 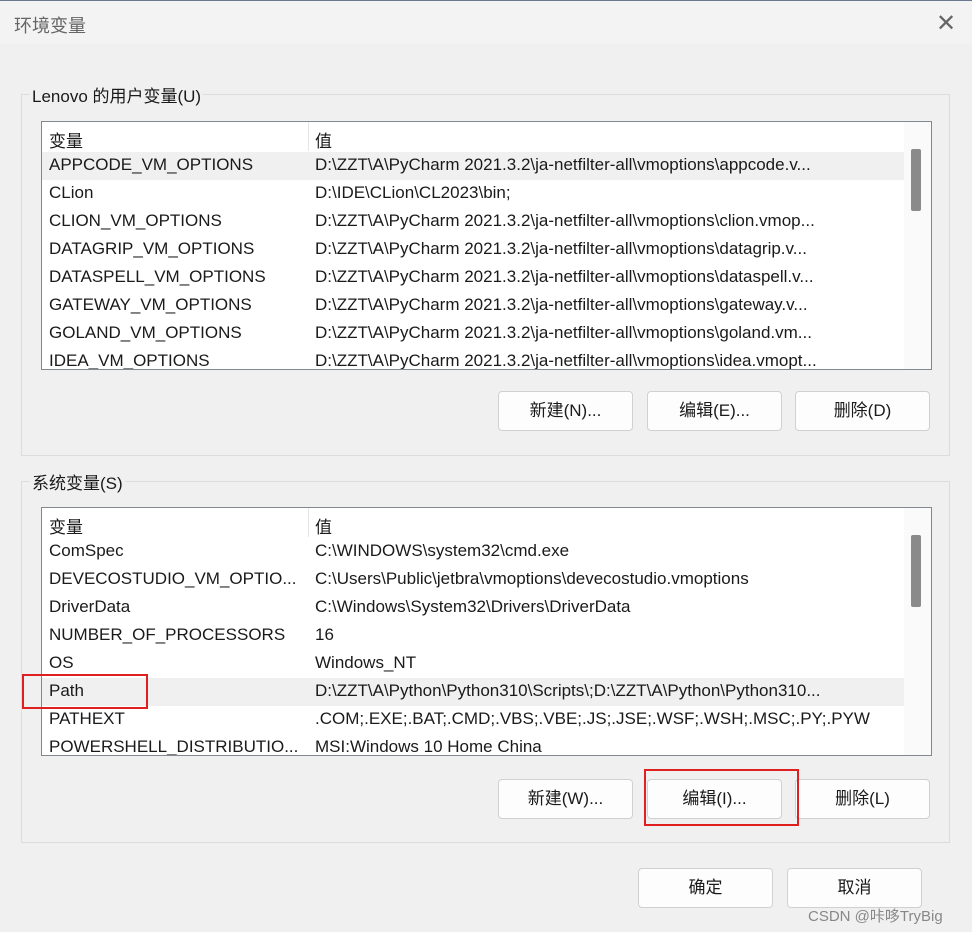 I want to click on ok-button: 确定, so click(x=705, y=888).